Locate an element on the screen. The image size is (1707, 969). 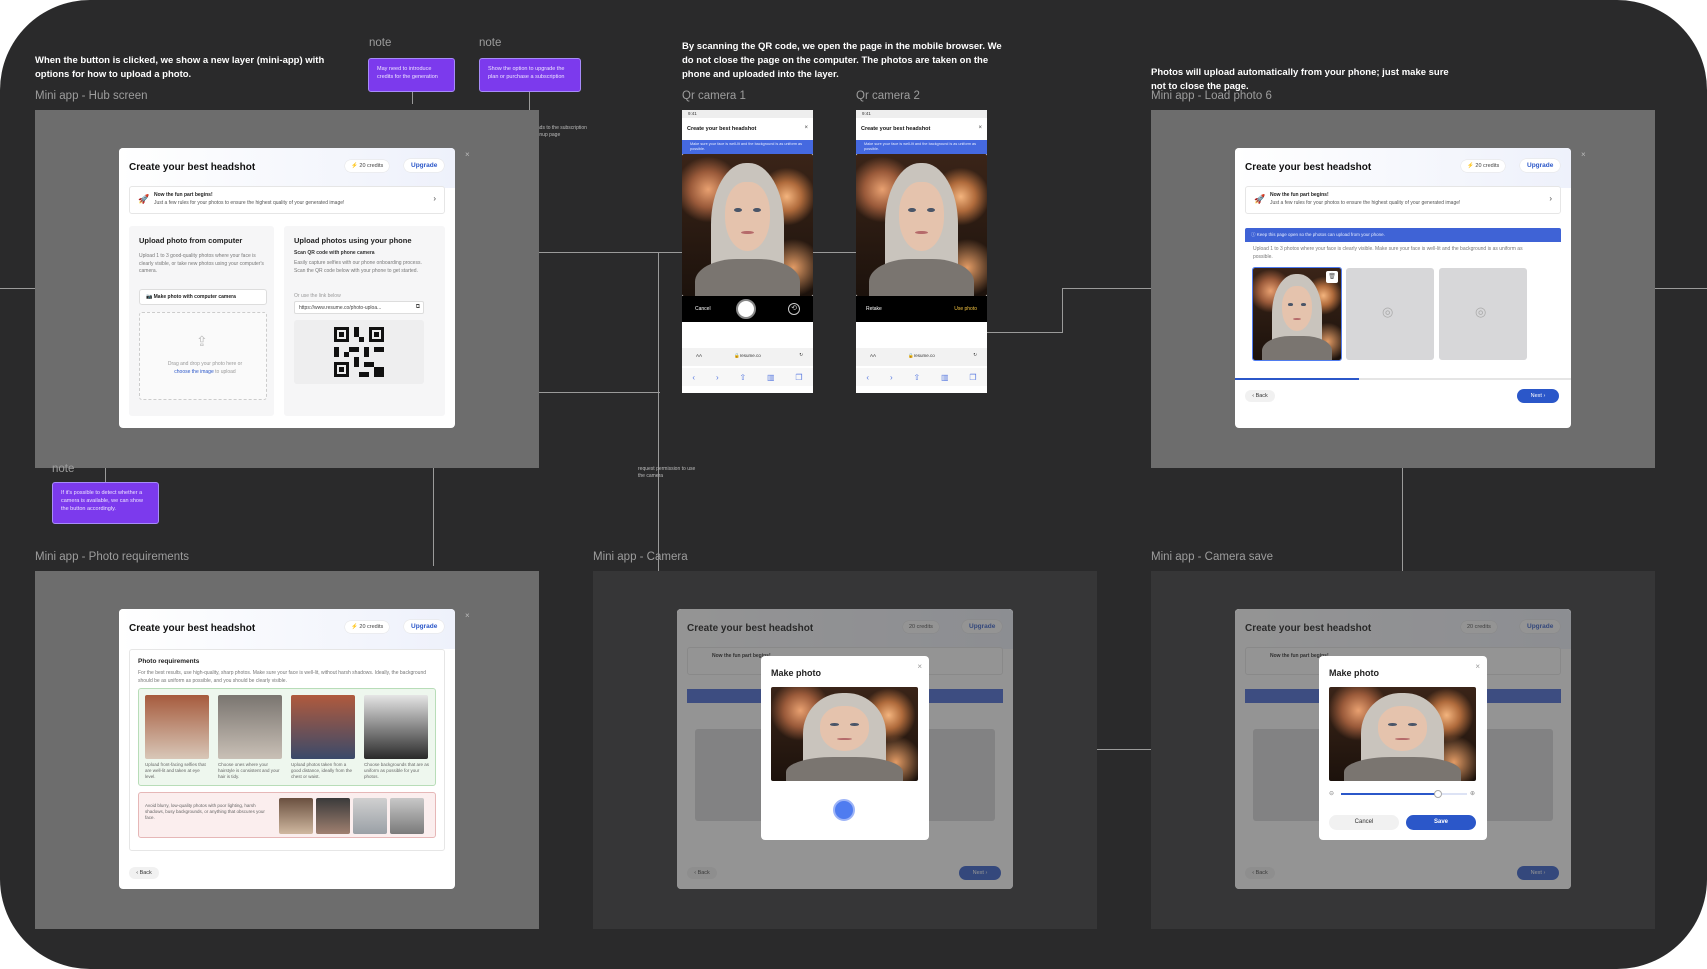
copy-icon: ⧉ is located at coordinates (418, 307).